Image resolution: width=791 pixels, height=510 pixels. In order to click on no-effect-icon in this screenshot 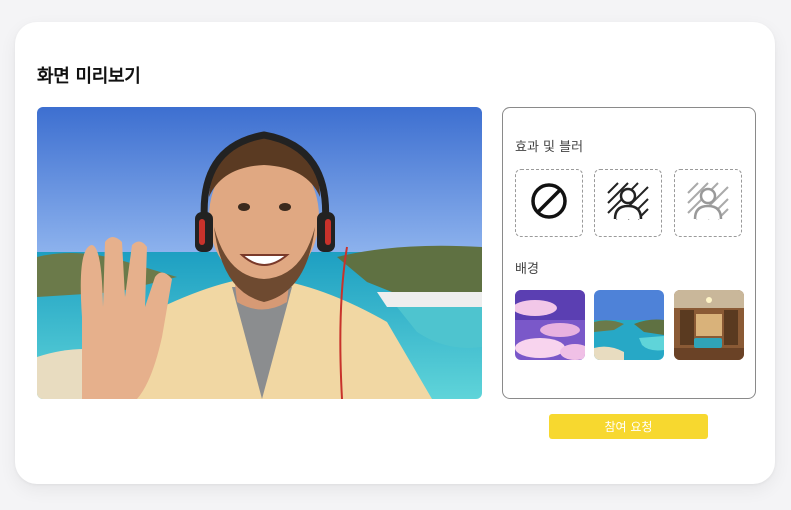, I will do `click(549, 203)`.